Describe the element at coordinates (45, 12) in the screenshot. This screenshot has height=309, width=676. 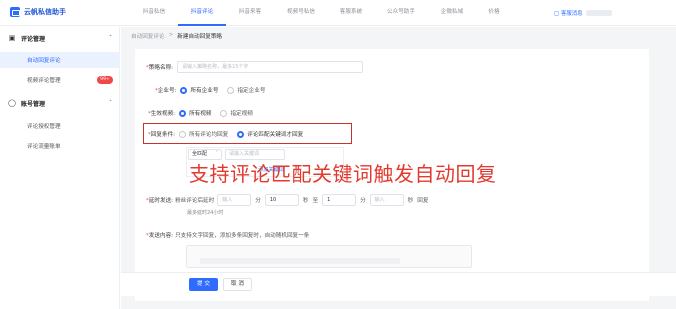
I see `app-name: 云帆私信助手` at that location.